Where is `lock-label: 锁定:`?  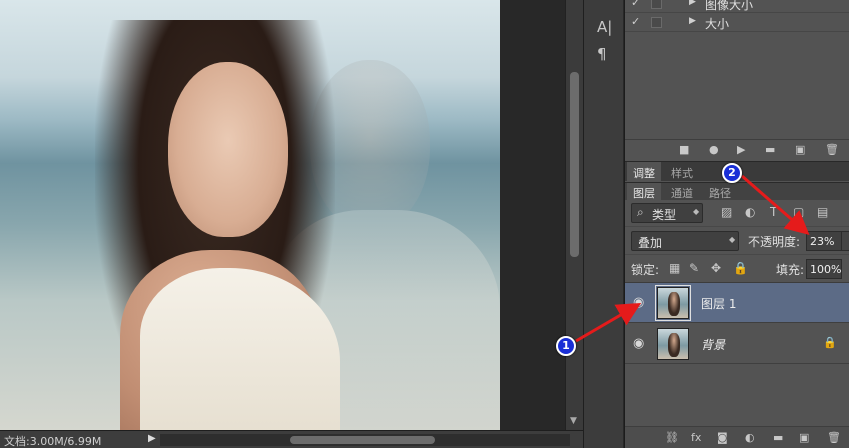
lock-label: 锁定: is located at coordinates (645, 270).